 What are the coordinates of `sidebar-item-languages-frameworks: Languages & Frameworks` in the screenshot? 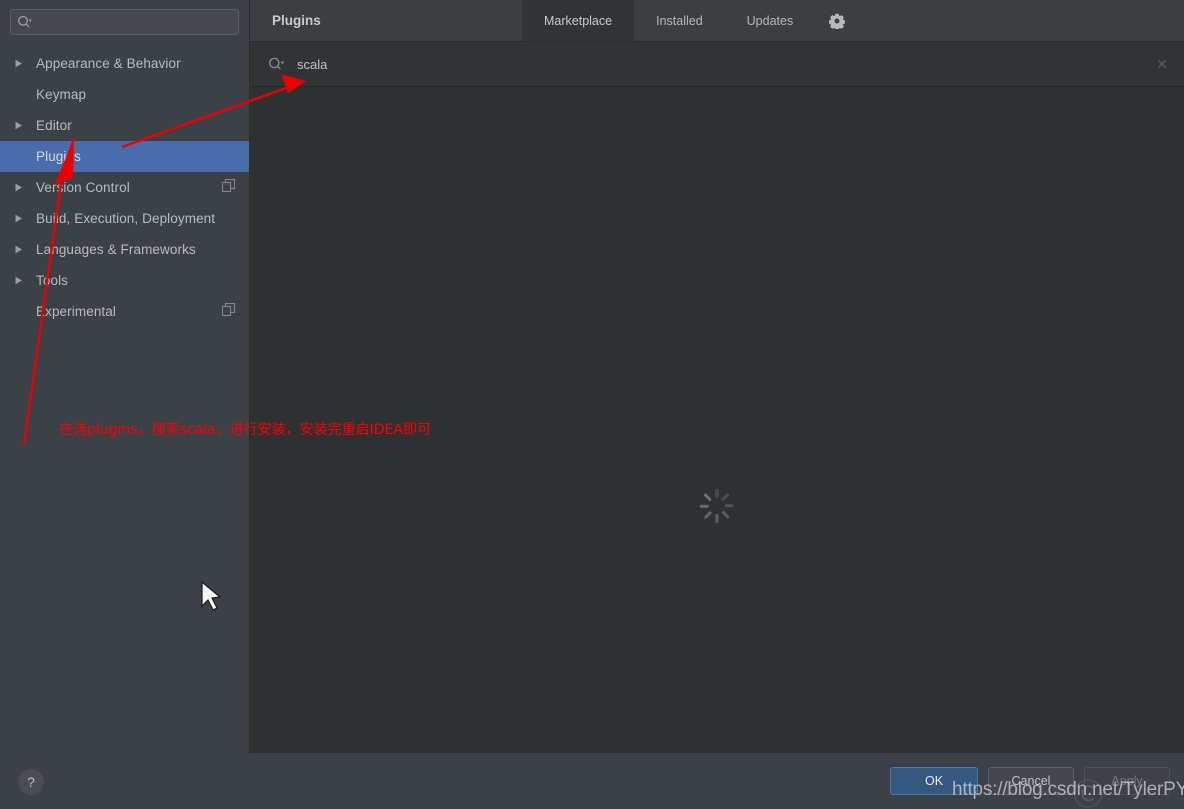 It's located at (124, 249).